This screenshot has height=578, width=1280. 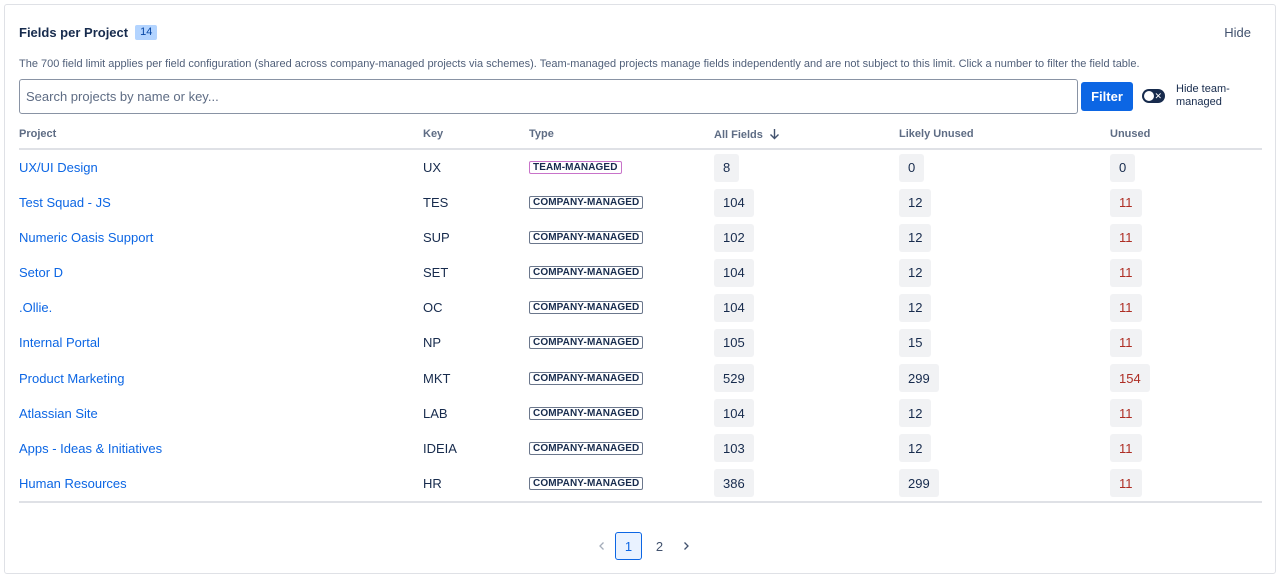 What do you see at coordinates (436, 273) in the screenshot?
I see `project-key: SET` at bounding box center [436, 273].